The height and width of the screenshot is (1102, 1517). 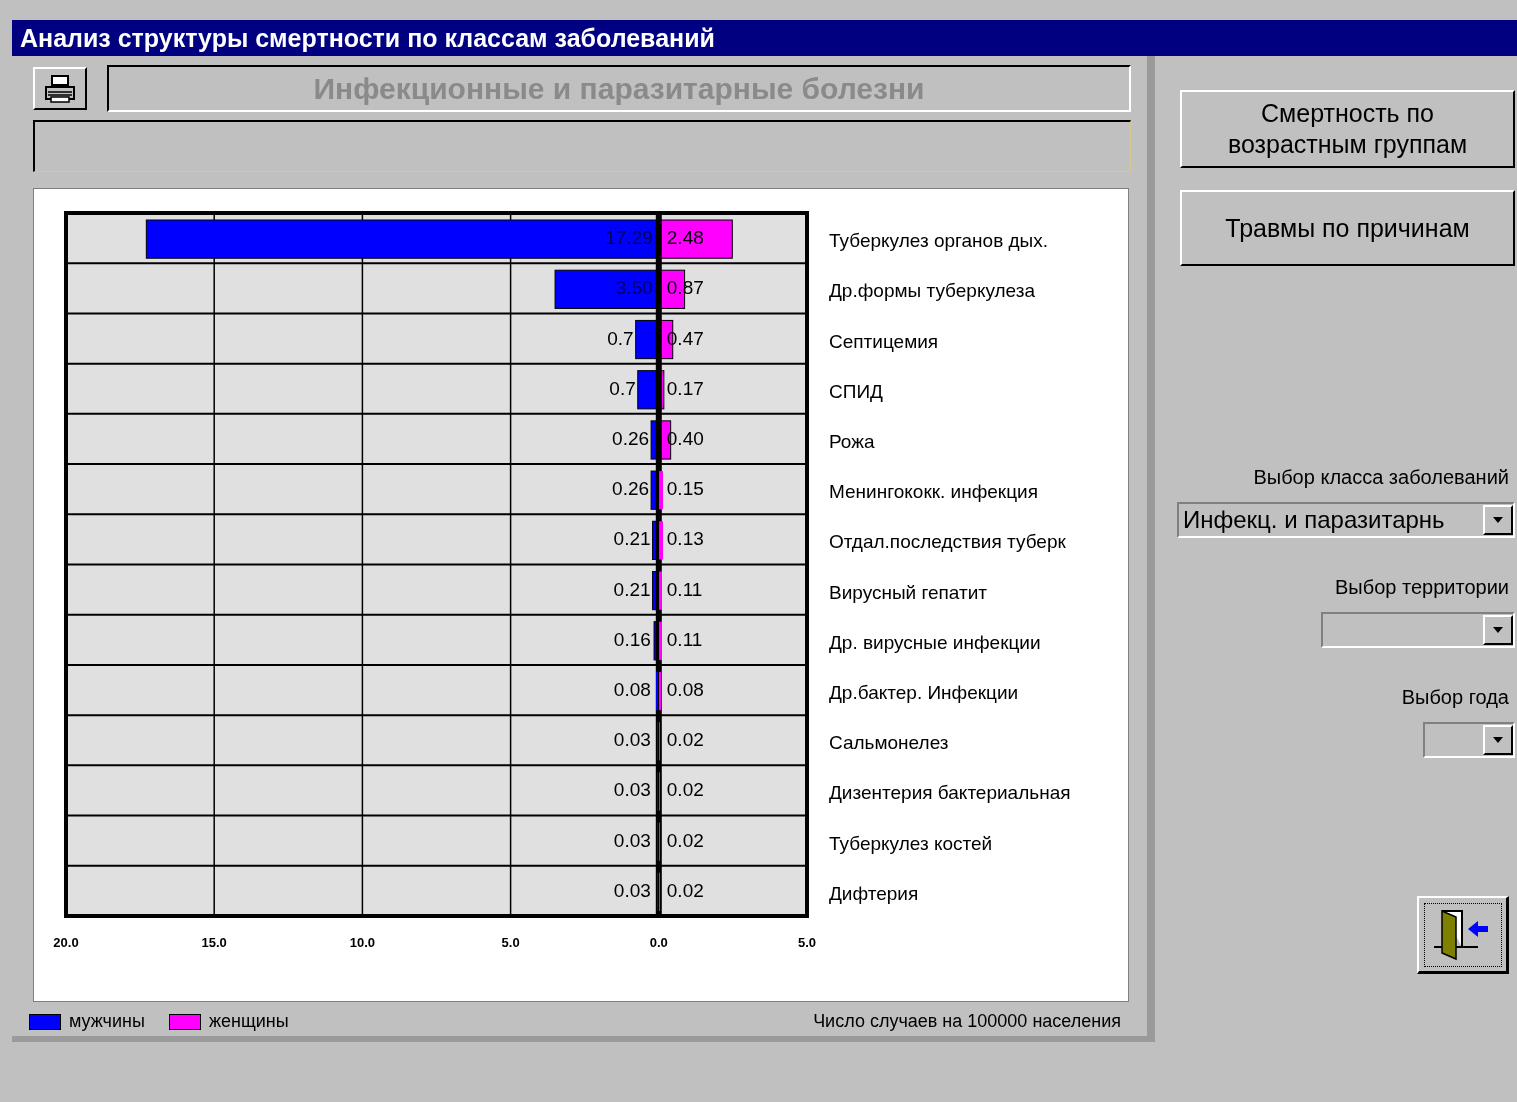 I want to click on tick-label: 15.0, so click(x=214, y=942).